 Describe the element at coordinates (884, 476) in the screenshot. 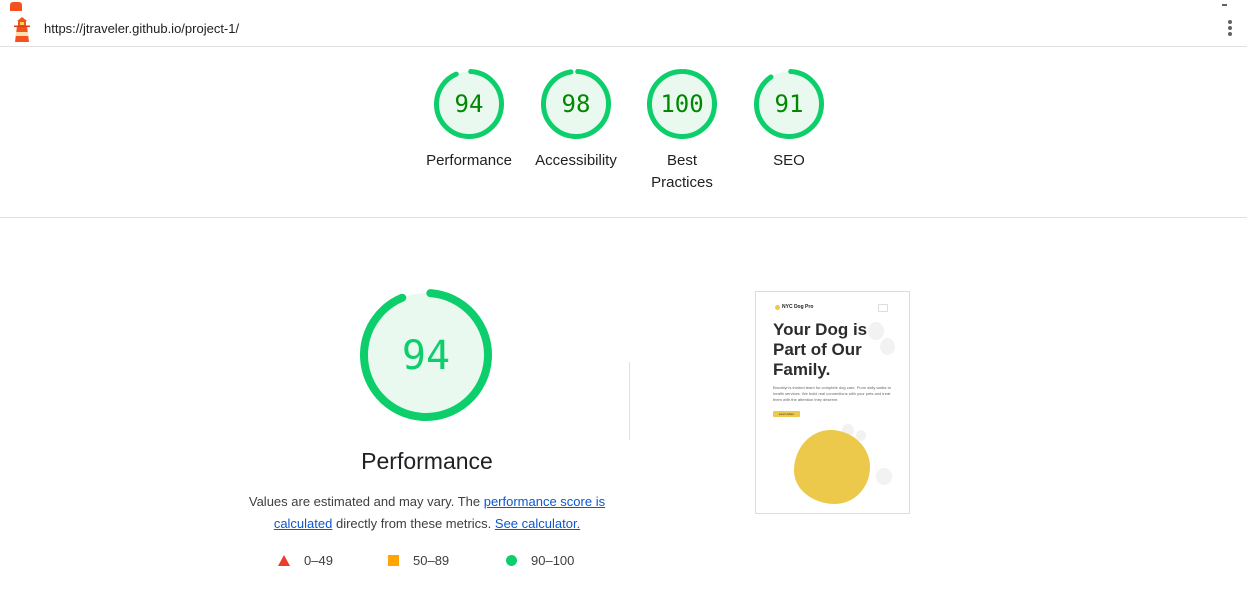

I see `paw-print-decoration` at that location.